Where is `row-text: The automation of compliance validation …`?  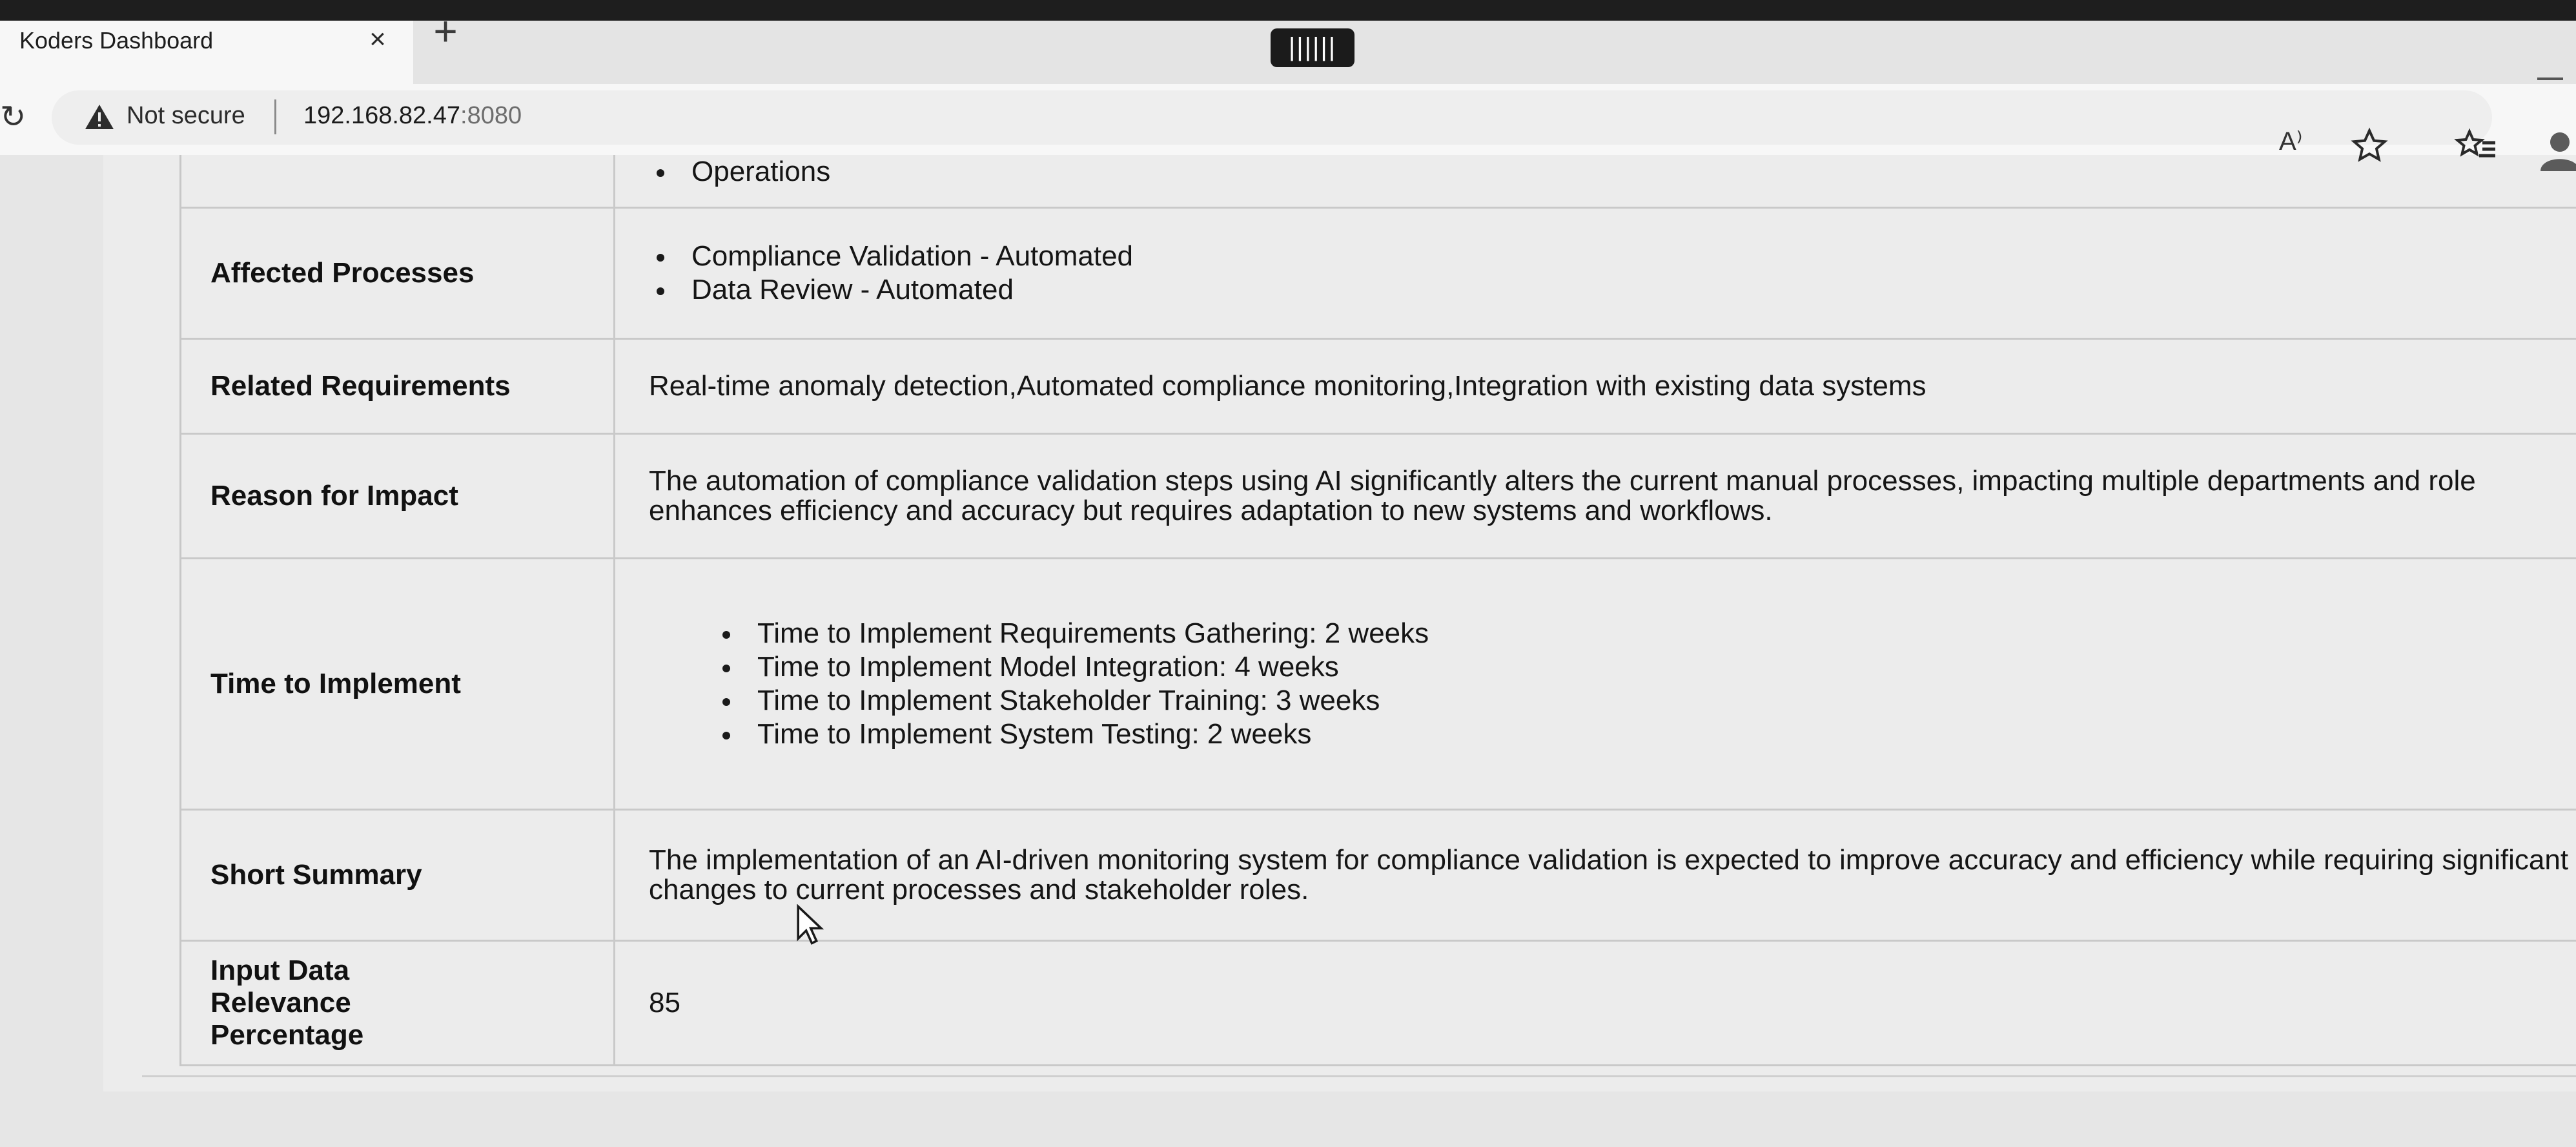
row-text: The automation of compliance validation … is located at coordinates (1563, 496).